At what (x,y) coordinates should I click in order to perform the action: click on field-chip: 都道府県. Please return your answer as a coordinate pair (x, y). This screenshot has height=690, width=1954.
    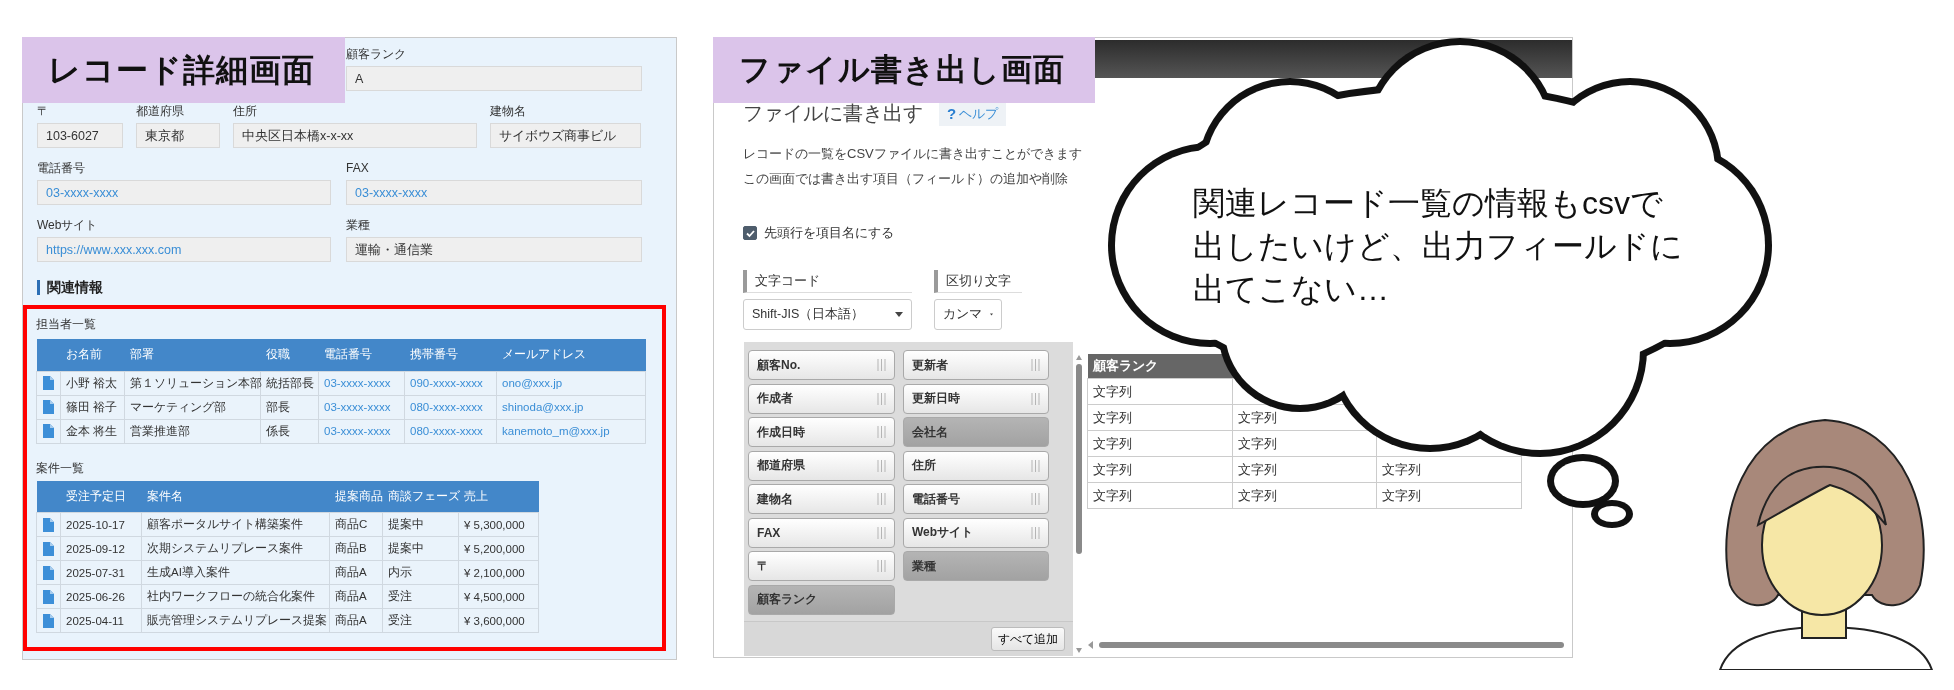
    Looking at the image, I should click on (821, 465).